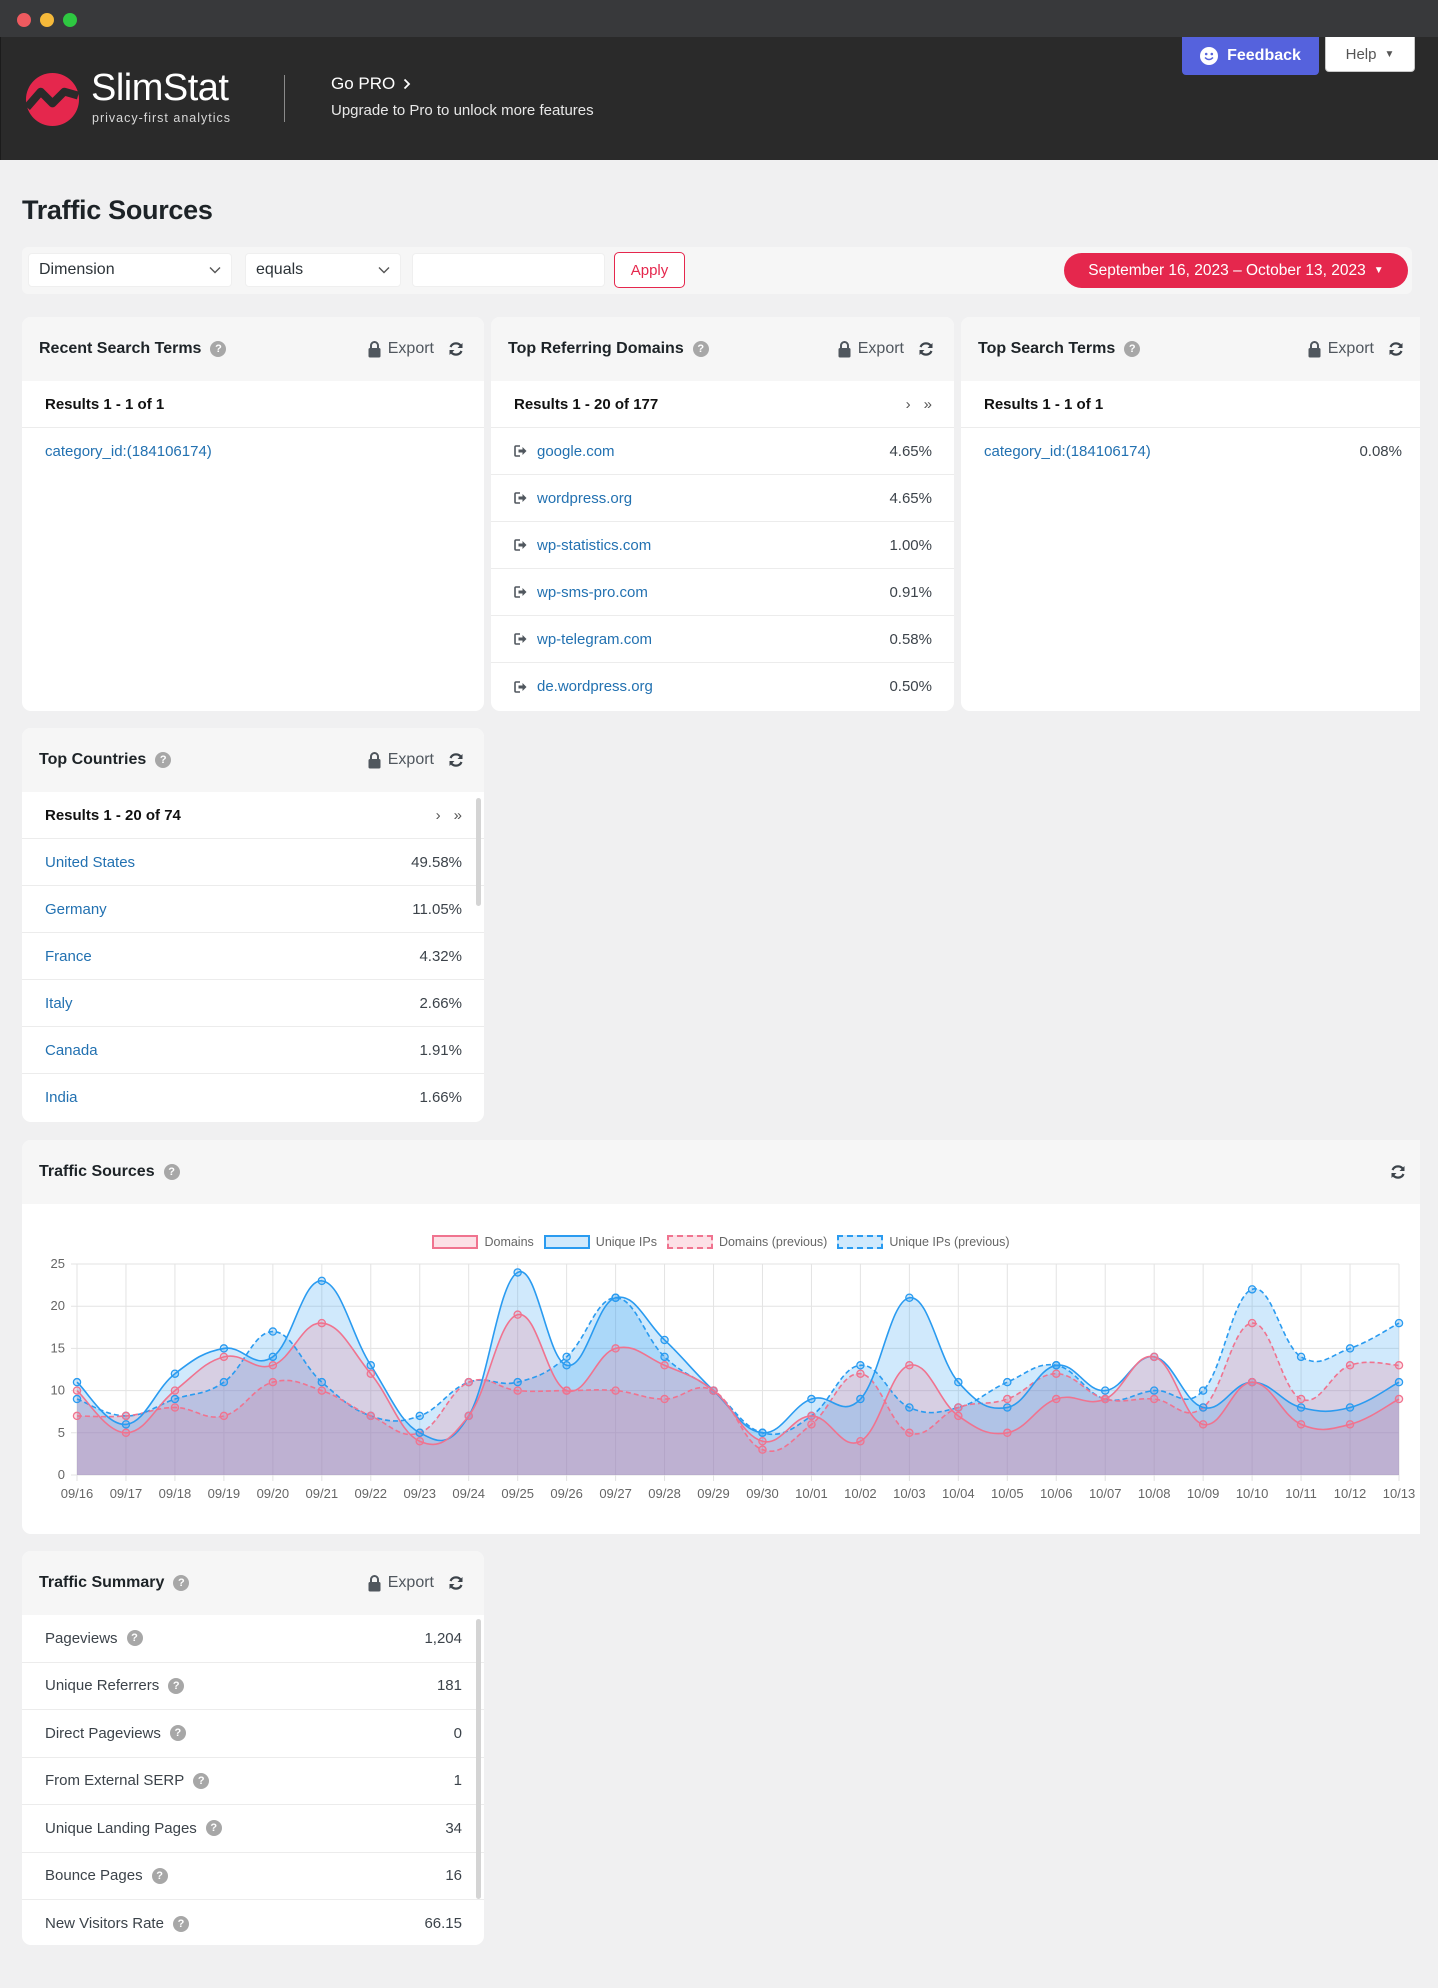 The image size is (1438, 1988). I want to click on go-pro-link: Go PRO, so click(371, 84).